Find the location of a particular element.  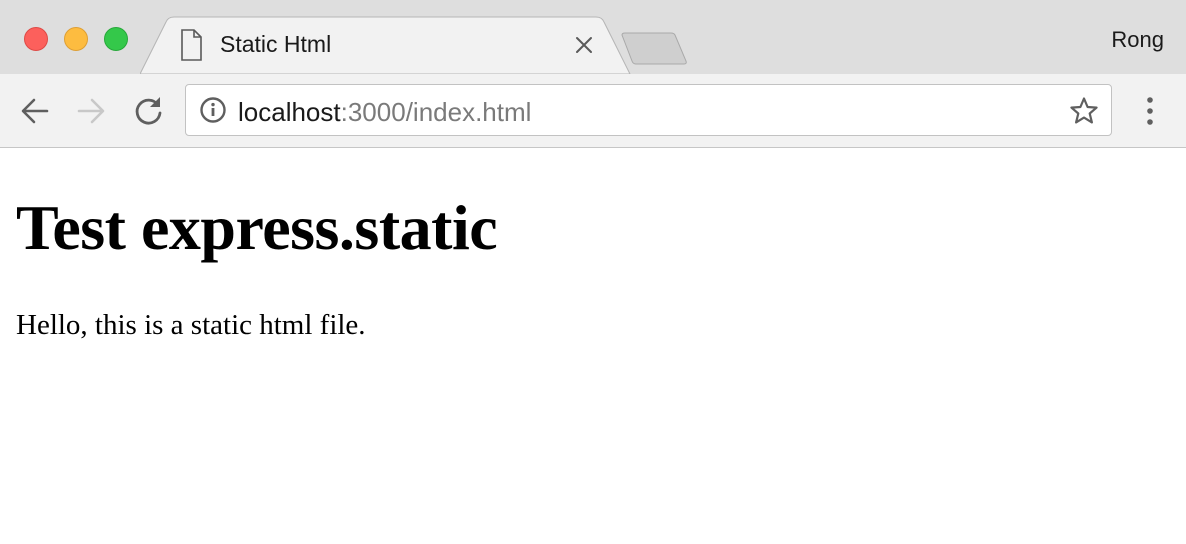

tab-strip: Static Html Rong is located at coordinates (593, 37).